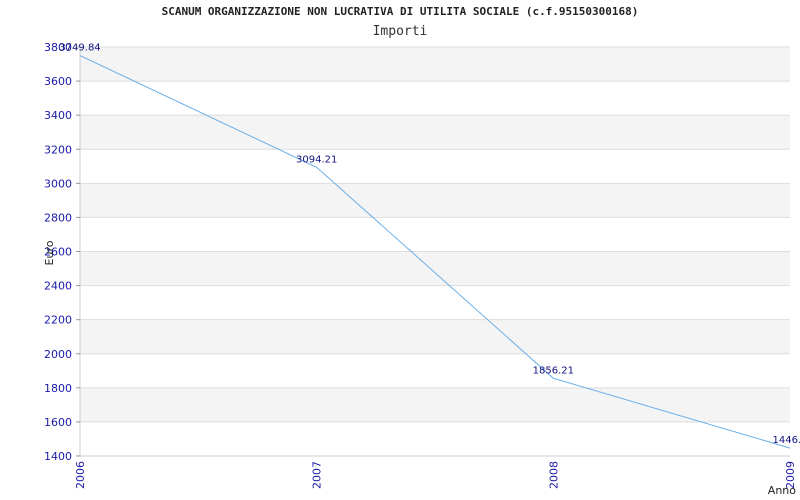 The image size is (800, 500). I want to click on y-tick-label: 1800, so click(58, 388).